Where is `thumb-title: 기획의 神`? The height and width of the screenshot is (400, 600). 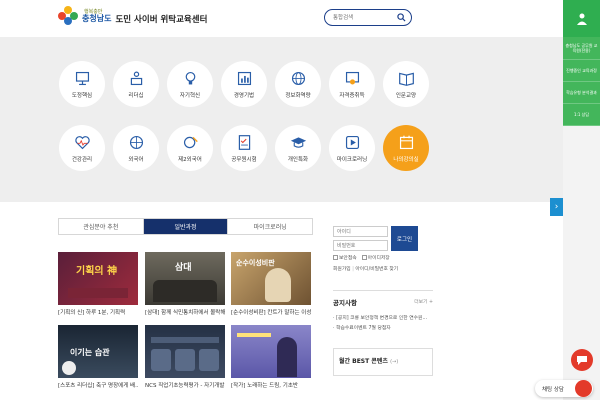
thumb-title: 기획의 神 is located at coordinates (97, 271).